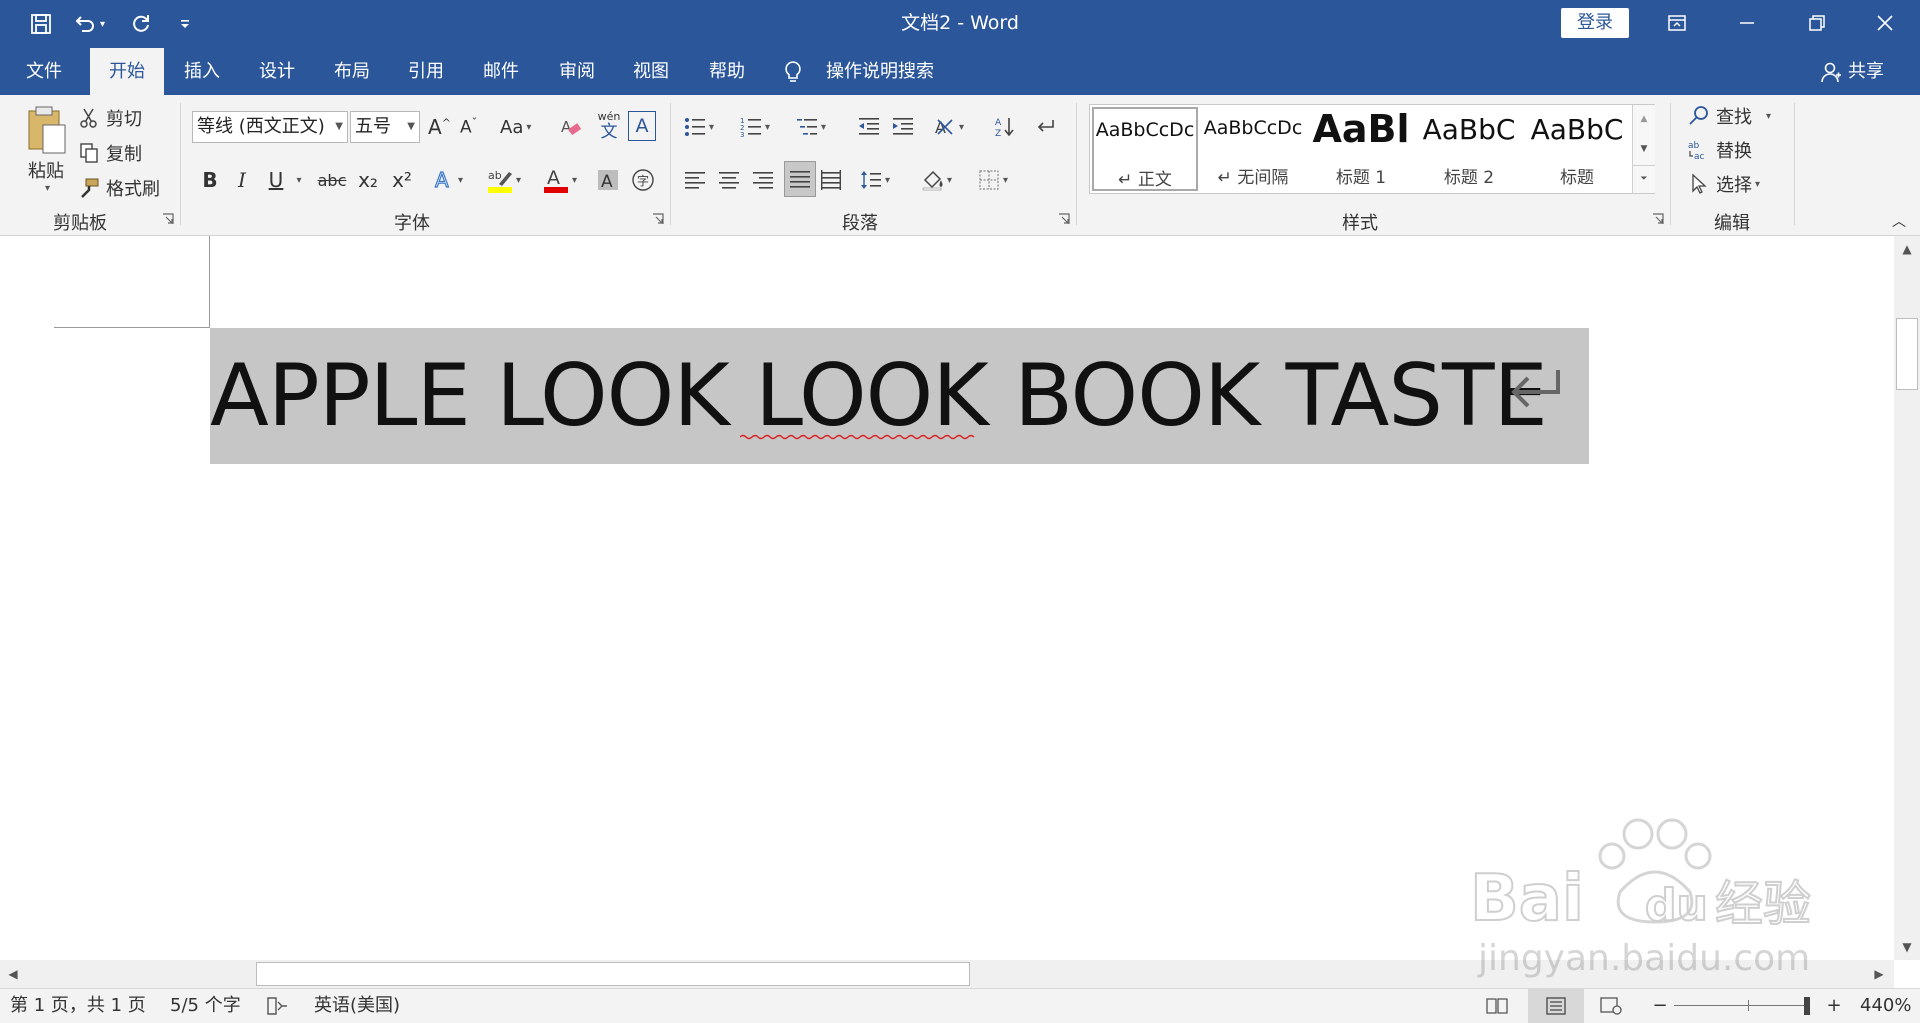 This screenshot has width=1920, height=1023. I want to click on scroll-up-button: ▲, so click(1907, 249).